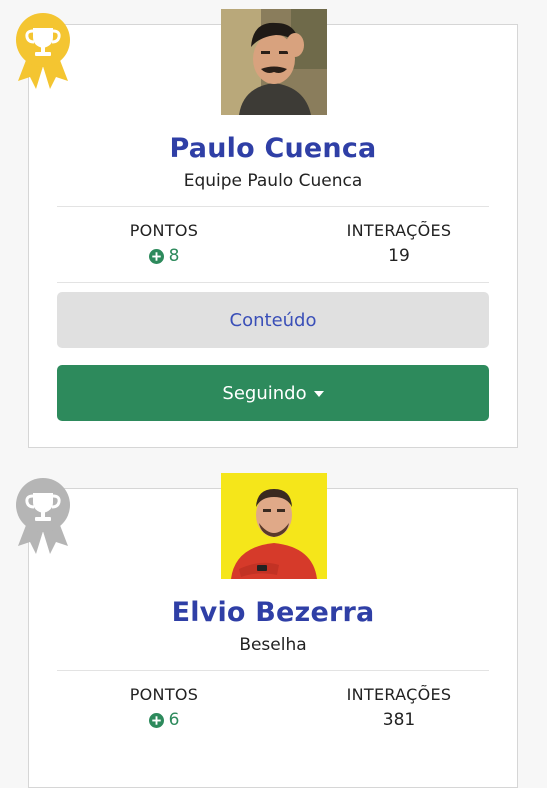  I want to click on user-name: Paulo Cuenca, so click(273, 148).